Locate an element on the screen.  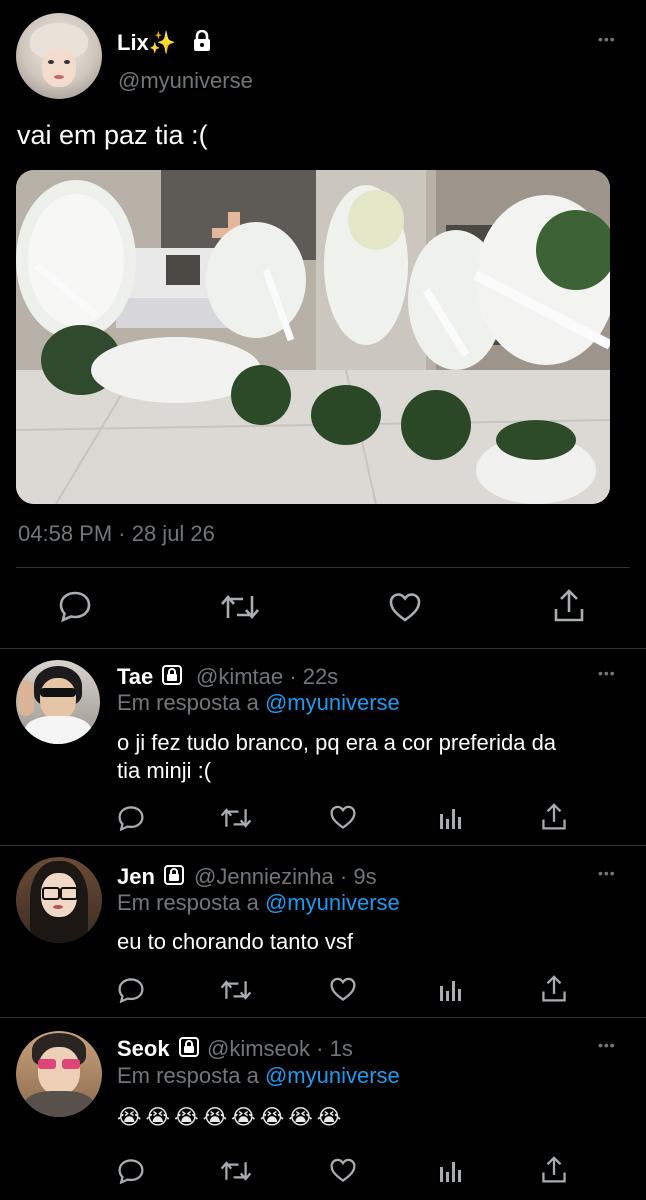
tweet-timestamp: 04:58 PM · 28 jul 26 is located at coordinates (116, 533).